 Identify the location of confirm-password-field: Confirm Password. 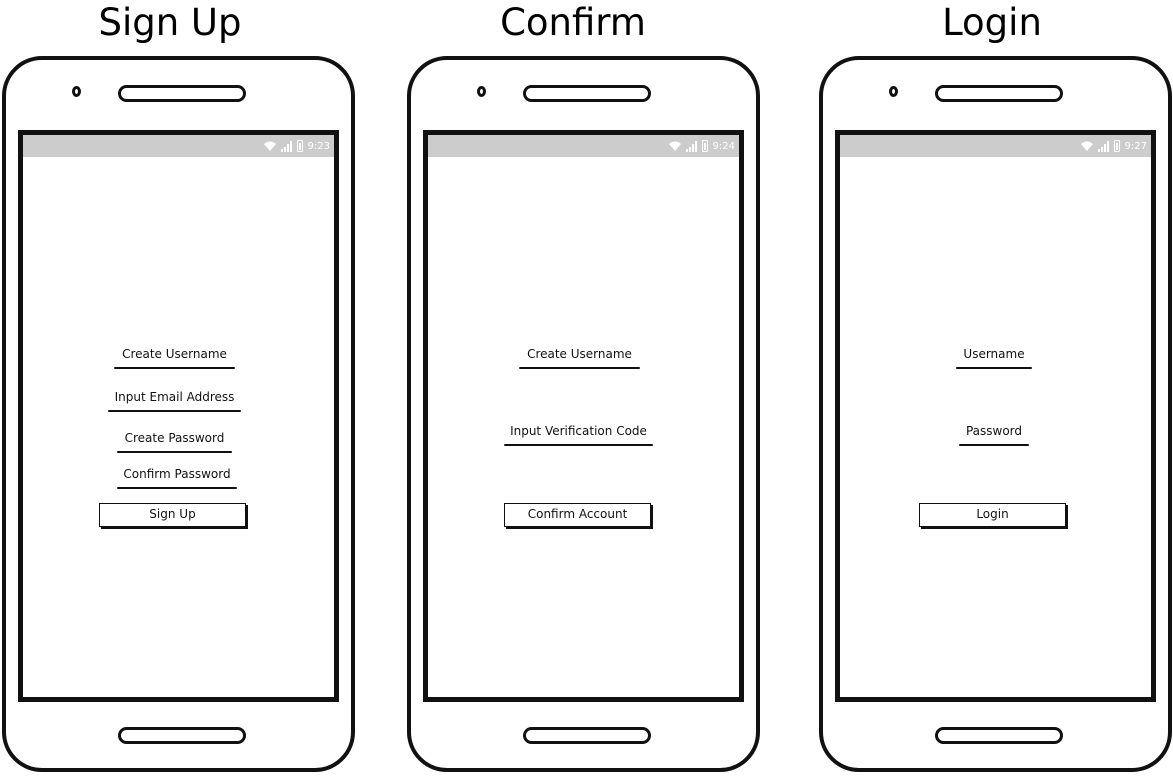
(177, 477).